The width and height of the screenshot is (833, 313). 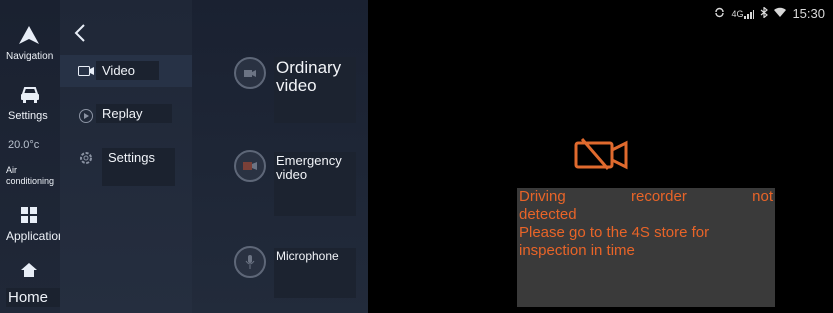 What do you see at coordinates (24, 145) in the screenshot?
I see `temperature-value: 20.0°c` at bounding box center [24, 145].